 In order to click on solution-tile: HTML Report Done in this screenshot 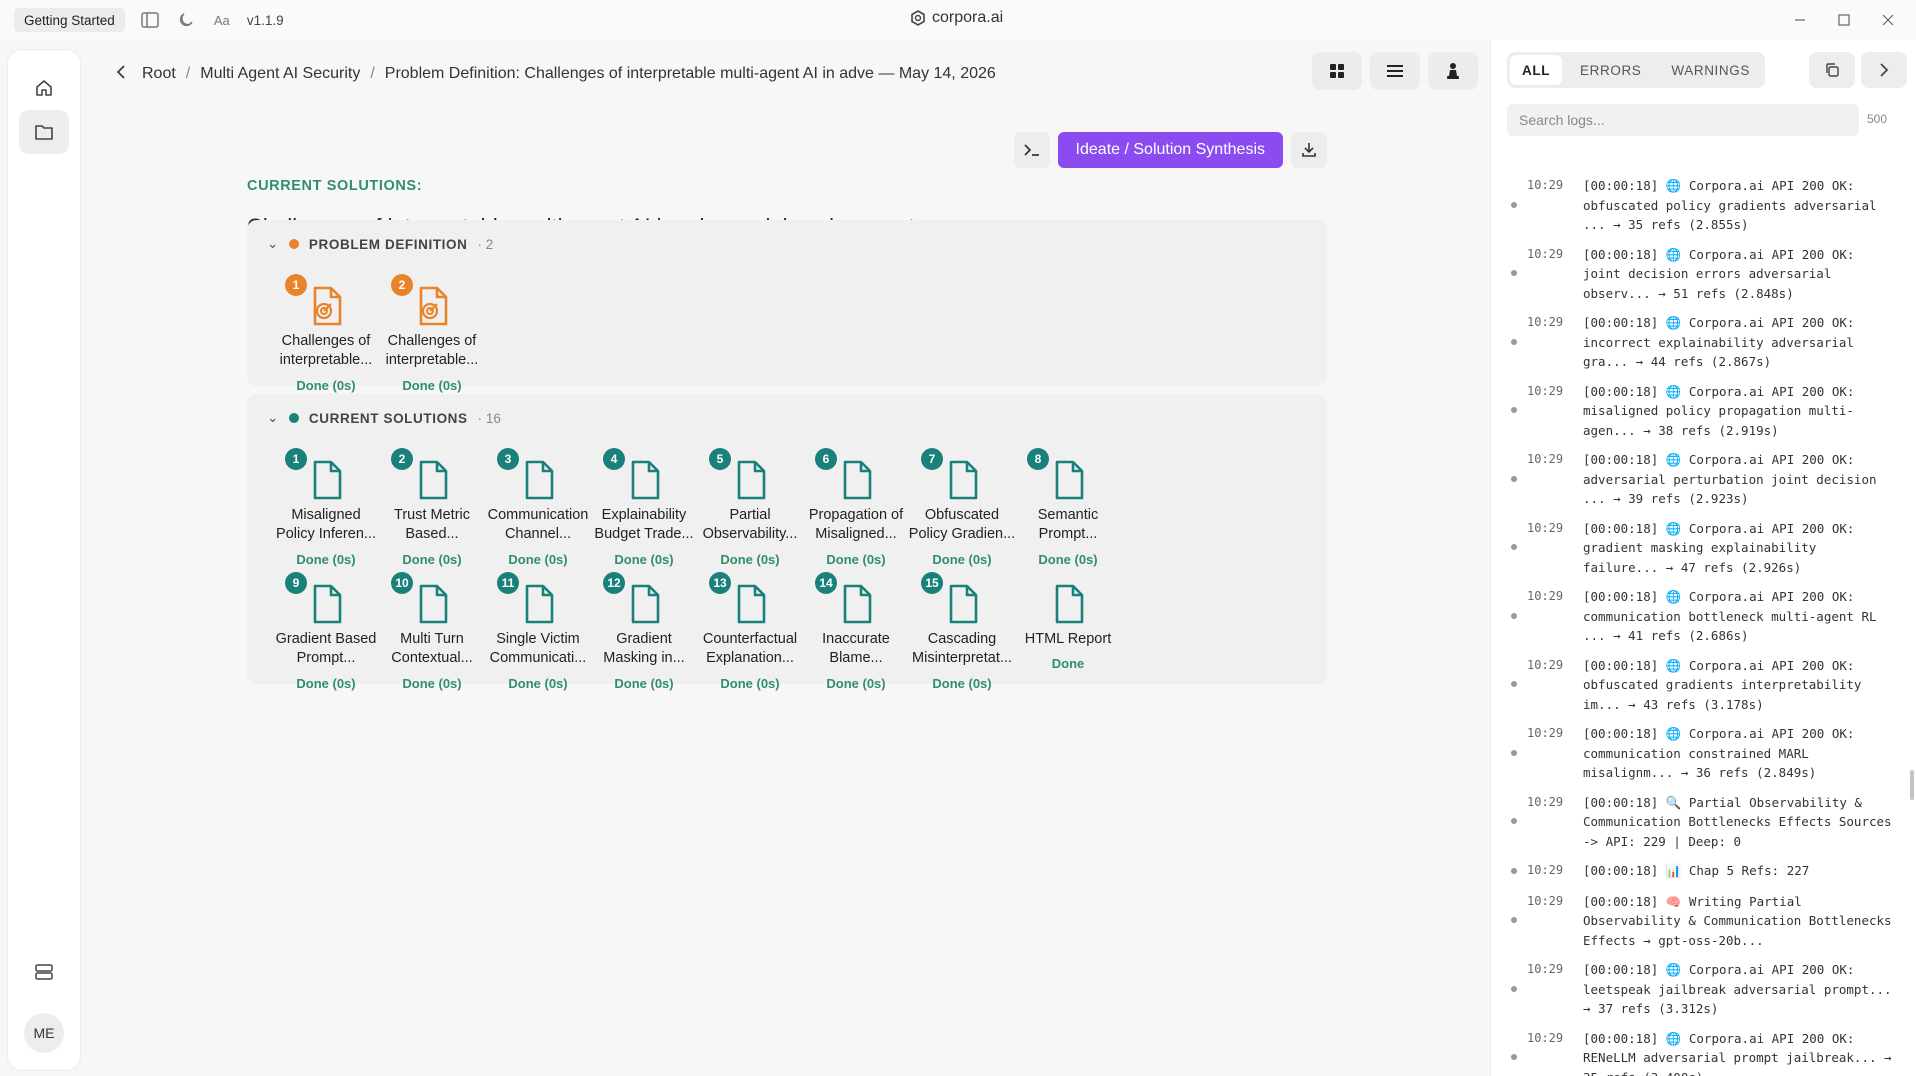, I will do `click(1068, 637)`.